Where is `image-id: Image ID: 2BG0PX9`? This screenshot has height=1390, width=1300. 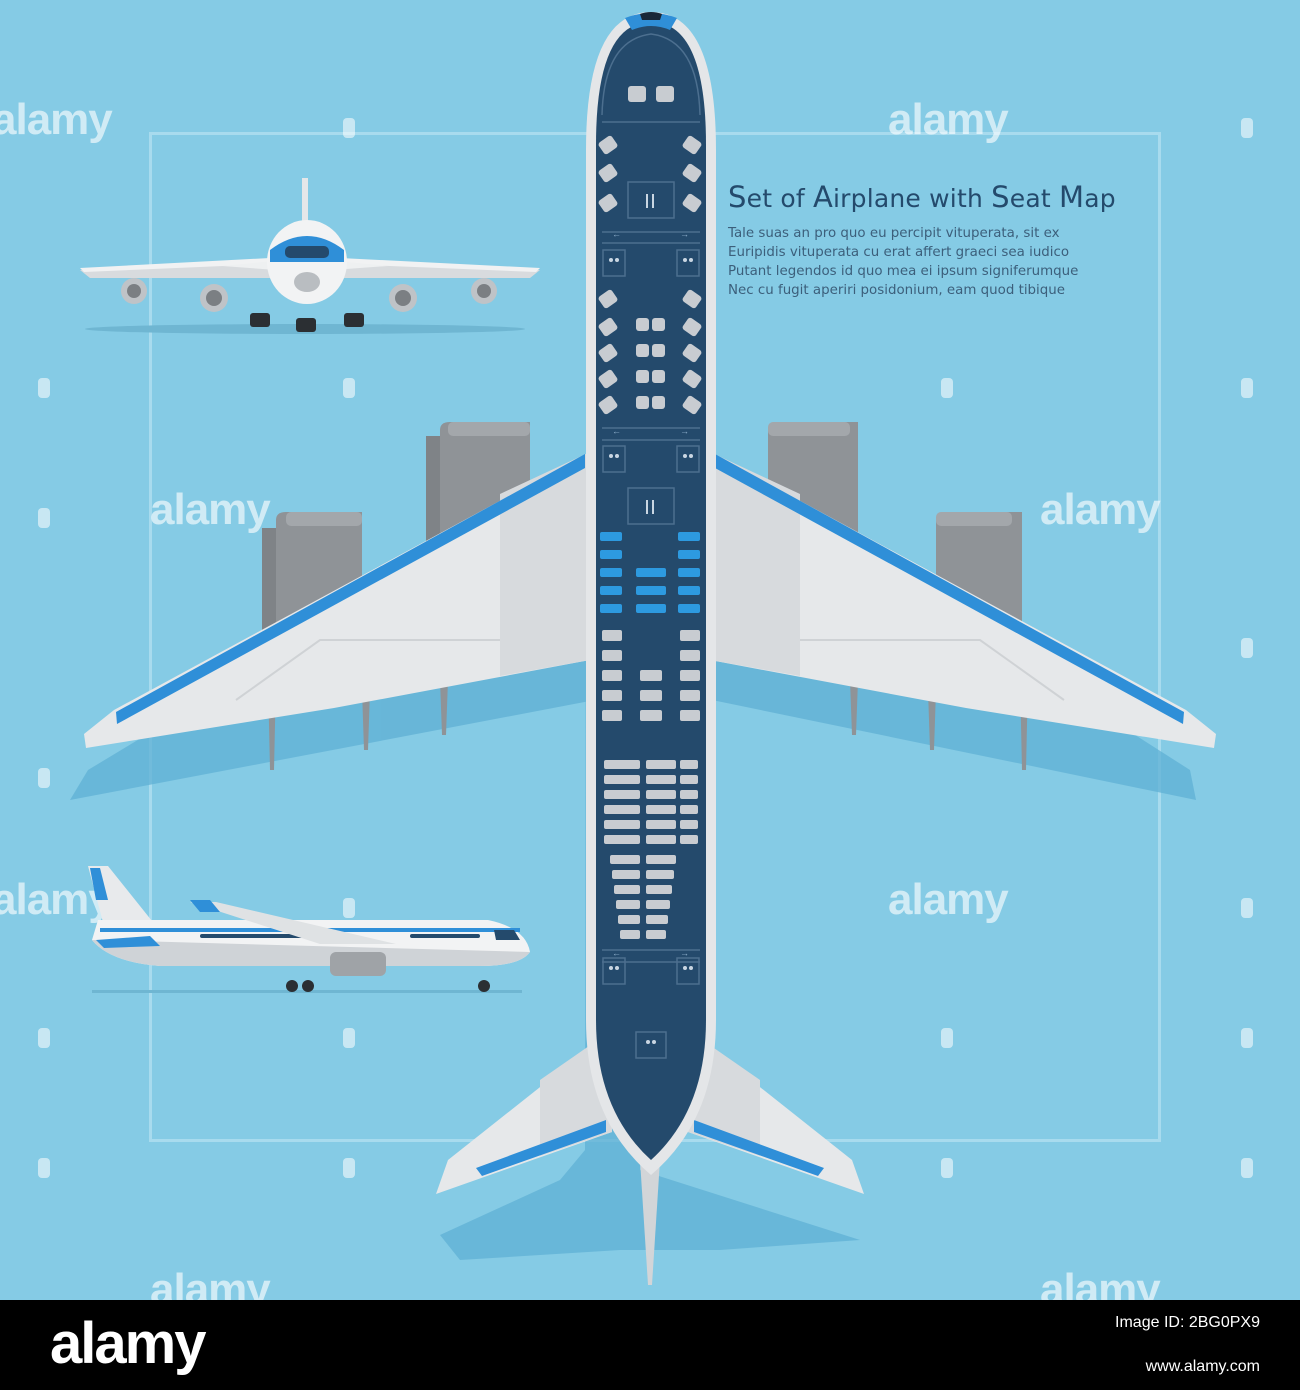
image-id: Image ID: 2BG0PX9 is located at coordinates (1187, 1322).